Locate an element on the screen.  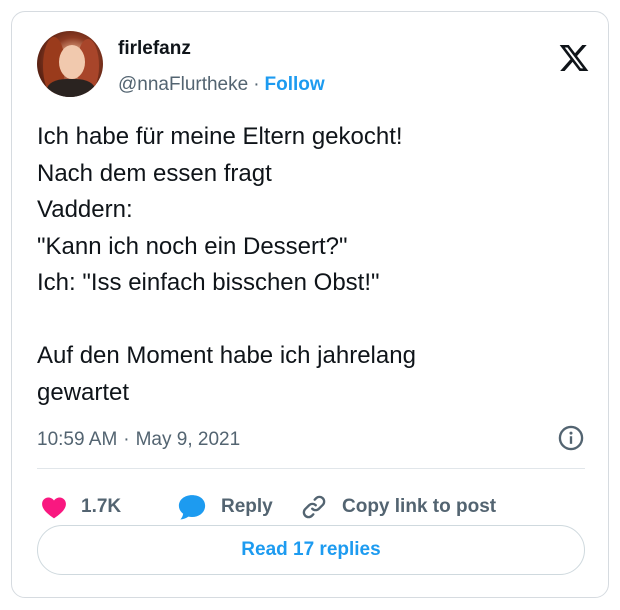
user-handle: @nnaFlurtheke is located at coordinates (183, 84).